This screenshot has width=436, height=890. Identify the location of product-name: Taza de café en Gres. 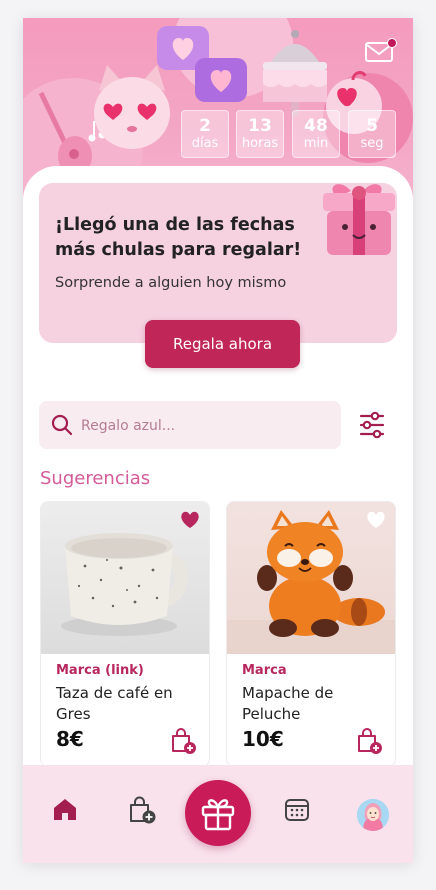
(114, 703).